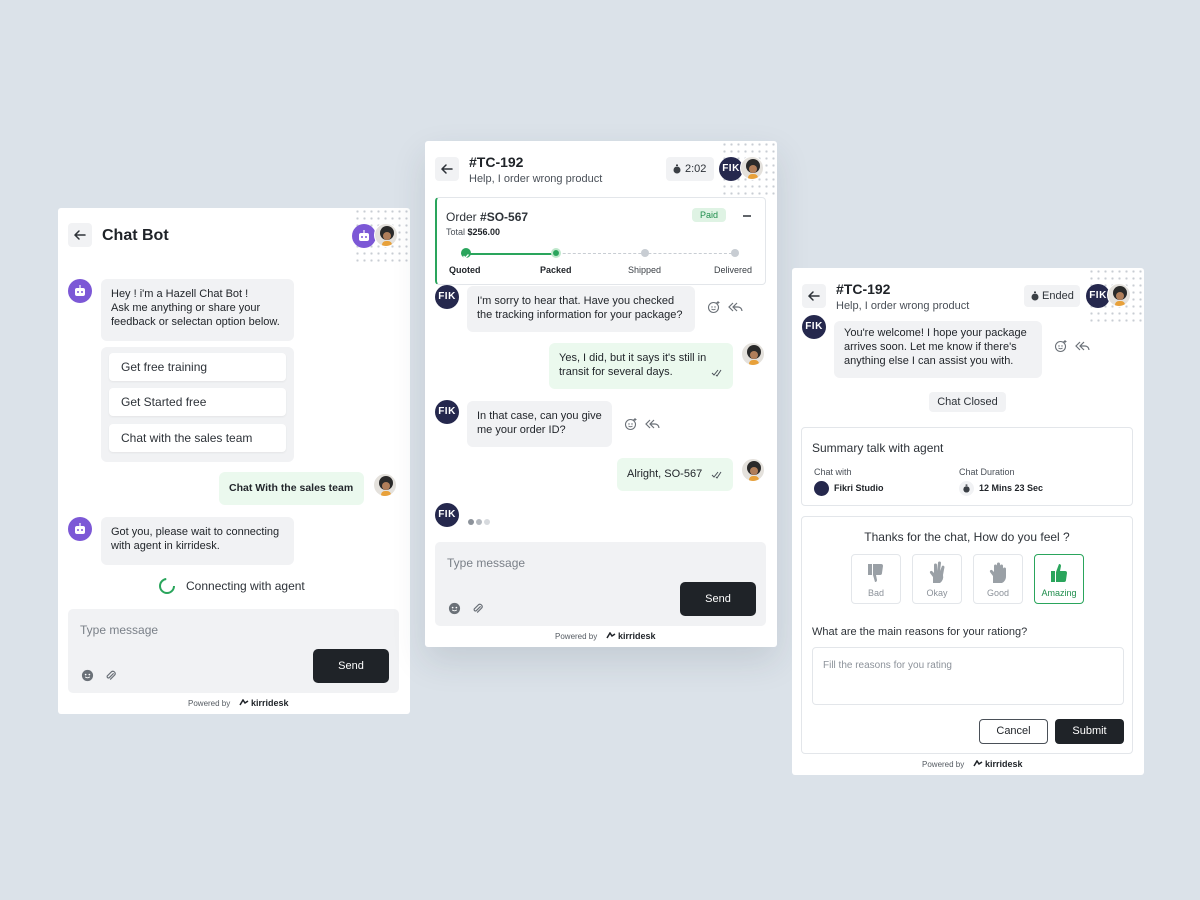 The image size is (1200, 900). Describe the element at coordinates (935, 333) in the screenshot. I see `message-line: You're welcome! I hope your package` at that location.